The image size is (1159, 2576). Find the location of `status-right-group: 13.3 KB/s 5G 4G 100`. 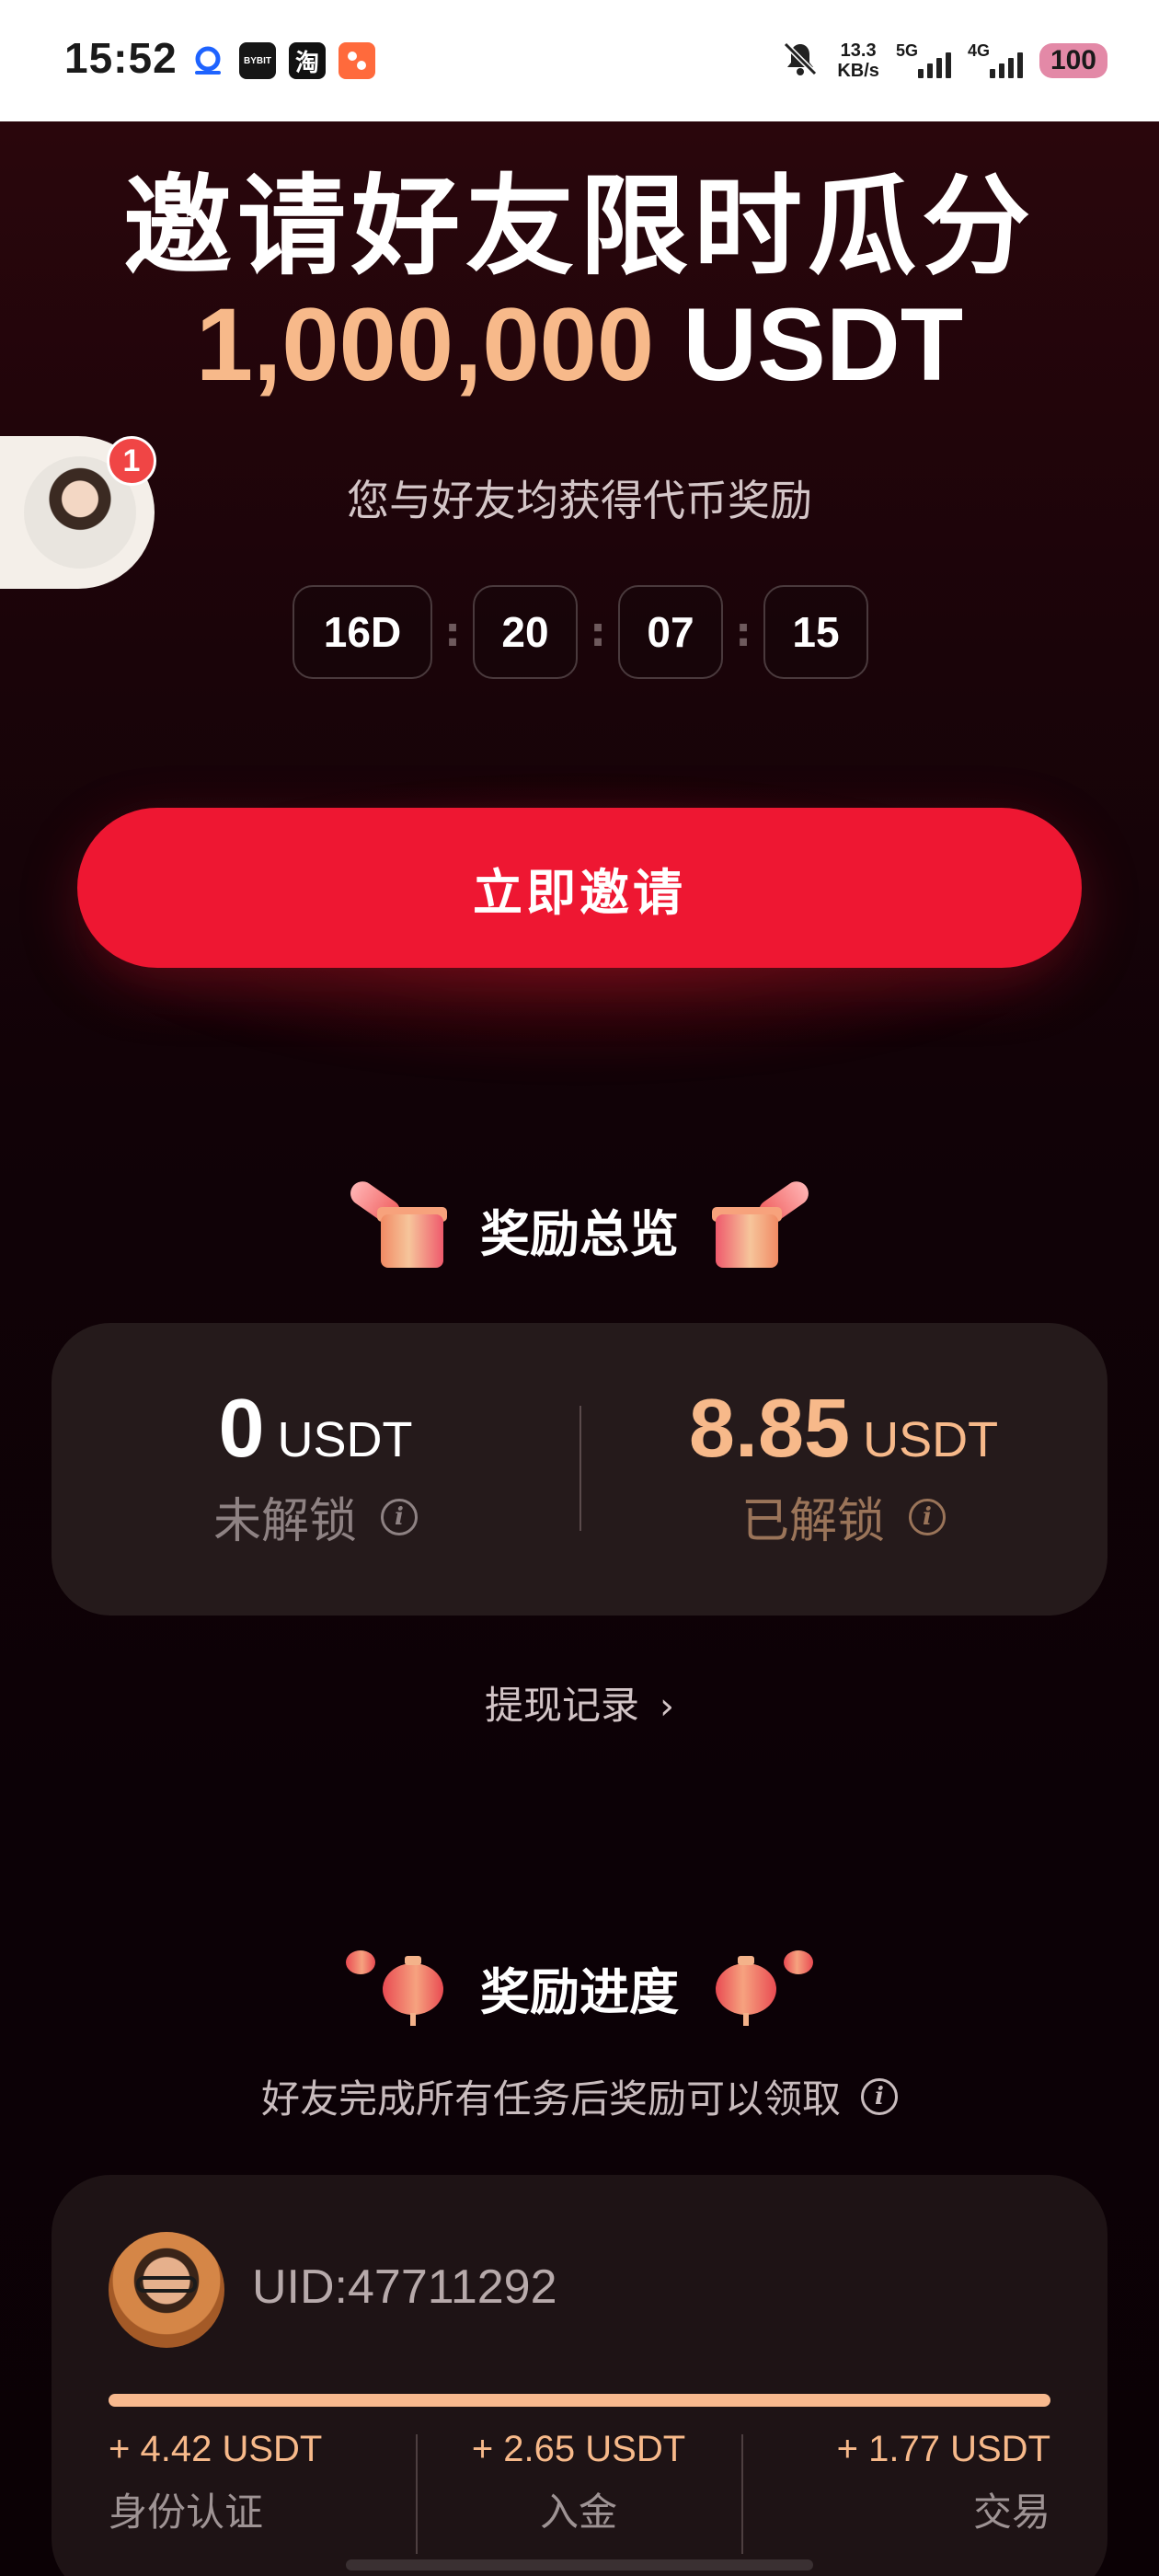

status-right-group: 13.3 KB/s 5G 4G 100 is located at coordinates (943, 60).